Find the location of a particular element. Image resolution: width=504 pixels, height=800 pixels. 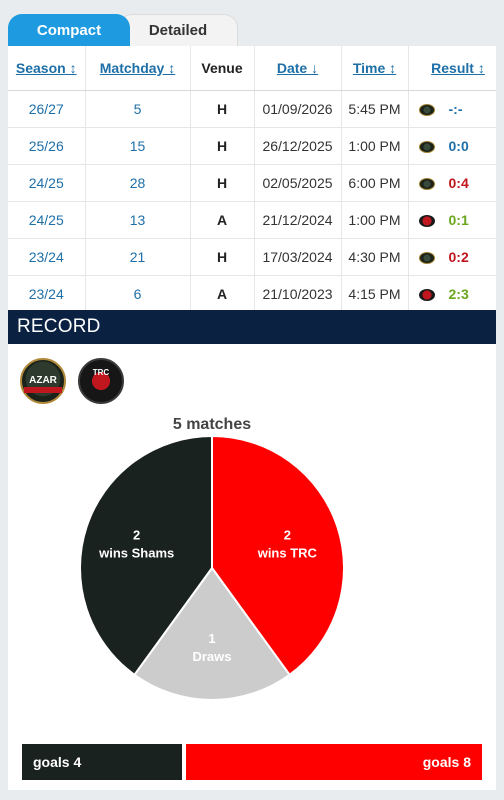

result-cell: 0:0 is located at coordinates (452, 146).